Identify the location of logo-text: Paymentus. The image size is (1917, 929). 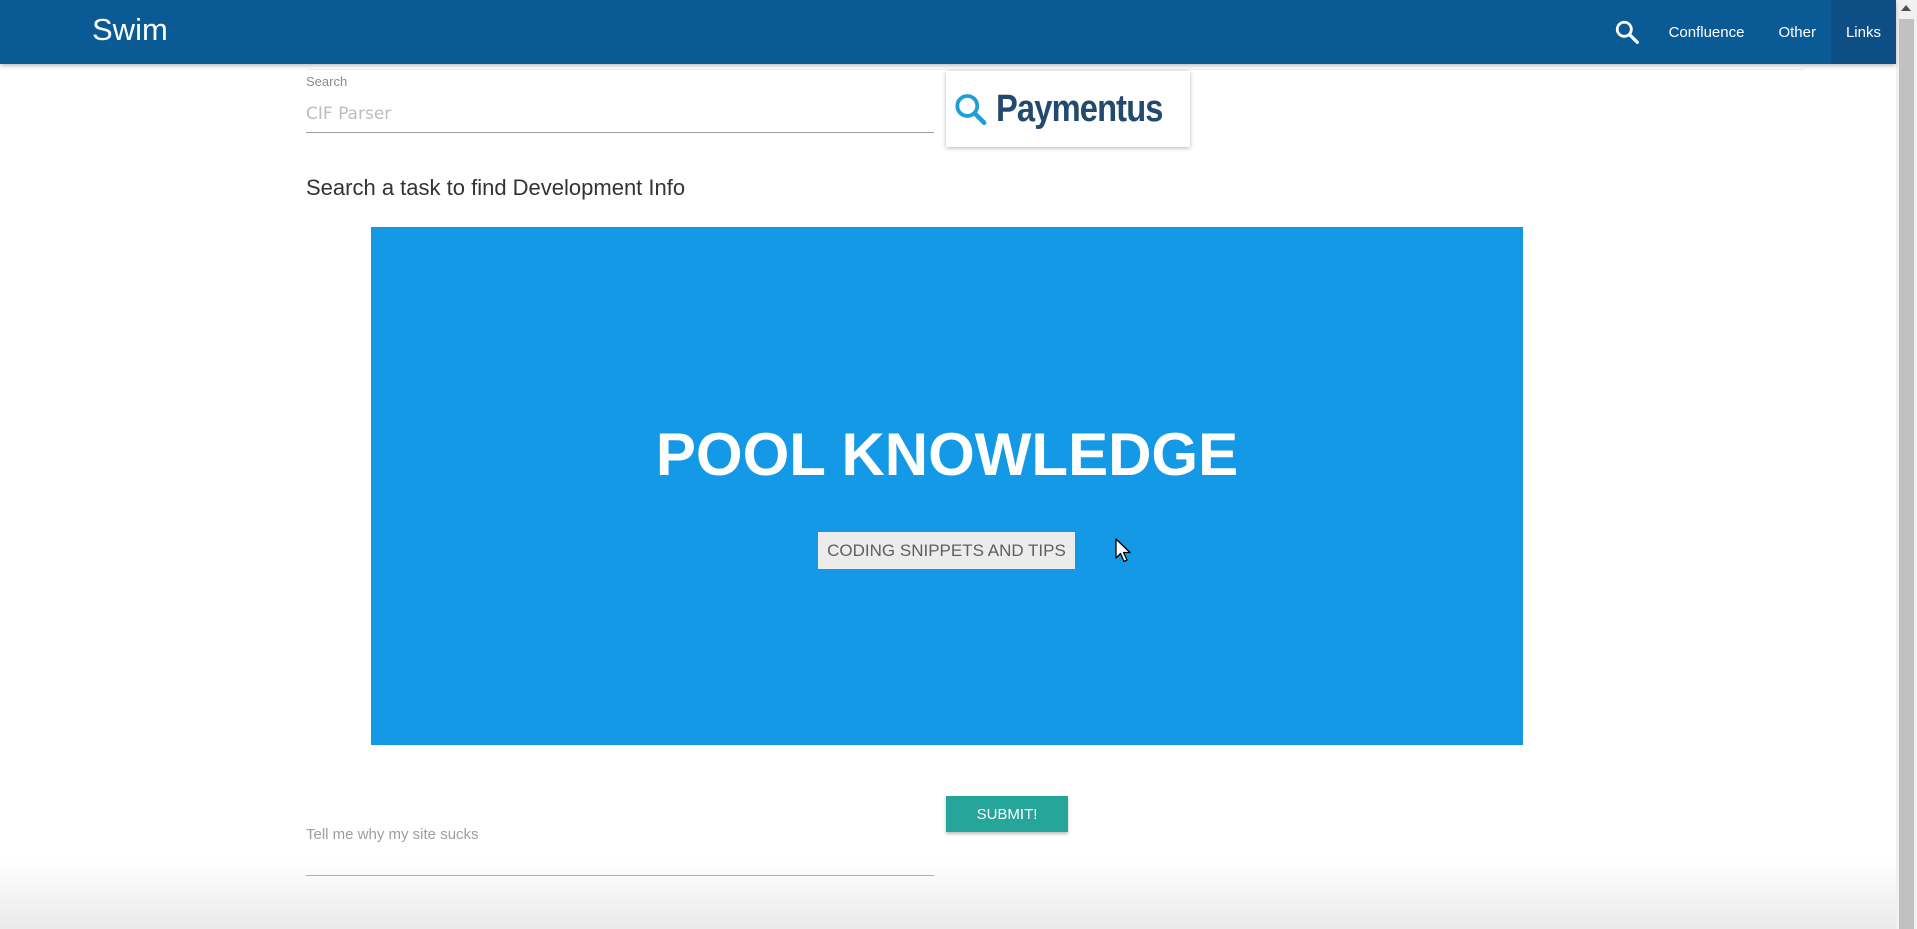
(1079, 108).